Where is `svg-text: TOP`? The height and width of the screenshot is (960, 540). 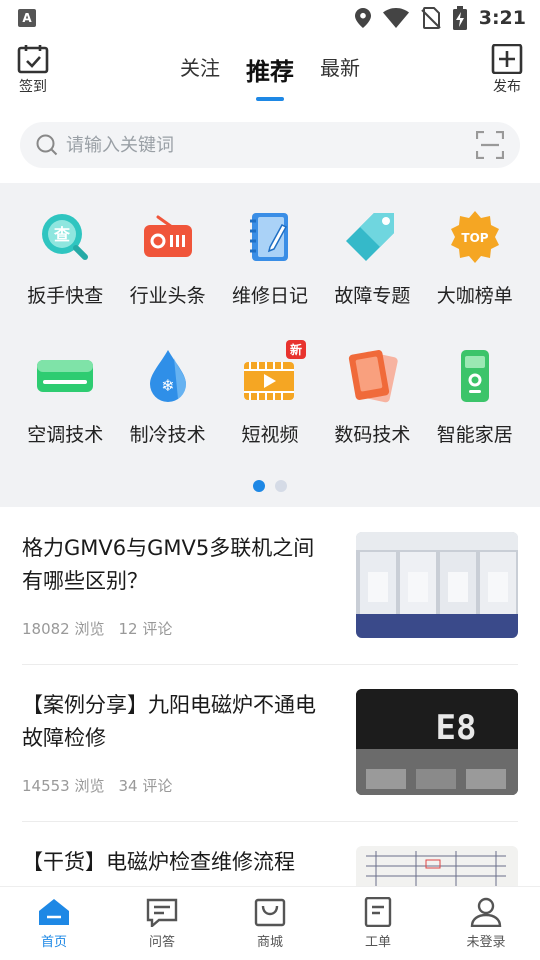 svg-text: TOP is located at coordinates (474, 238).